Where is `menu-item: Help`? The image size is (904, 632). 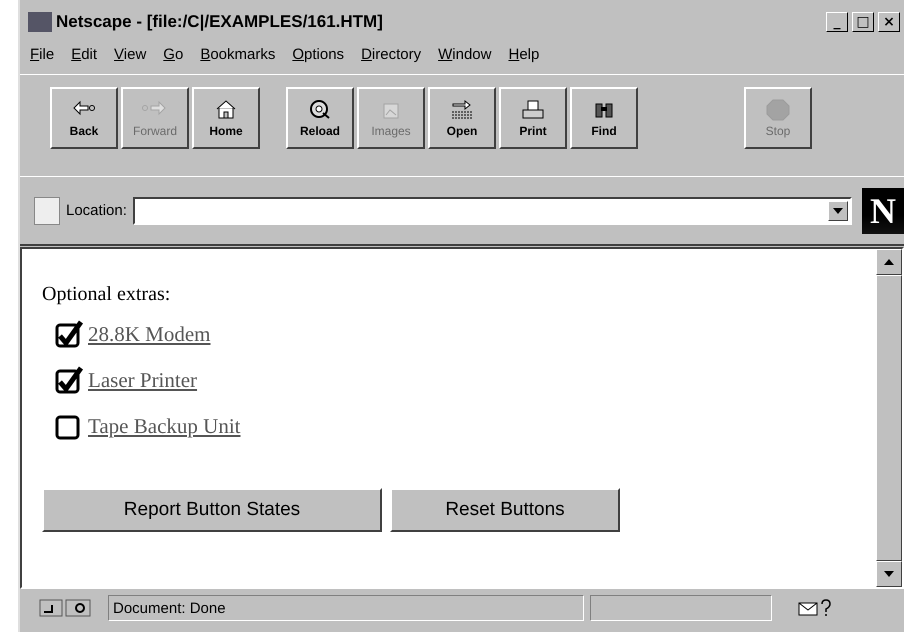 menu-item: Help is located at coordinates (524, 60).